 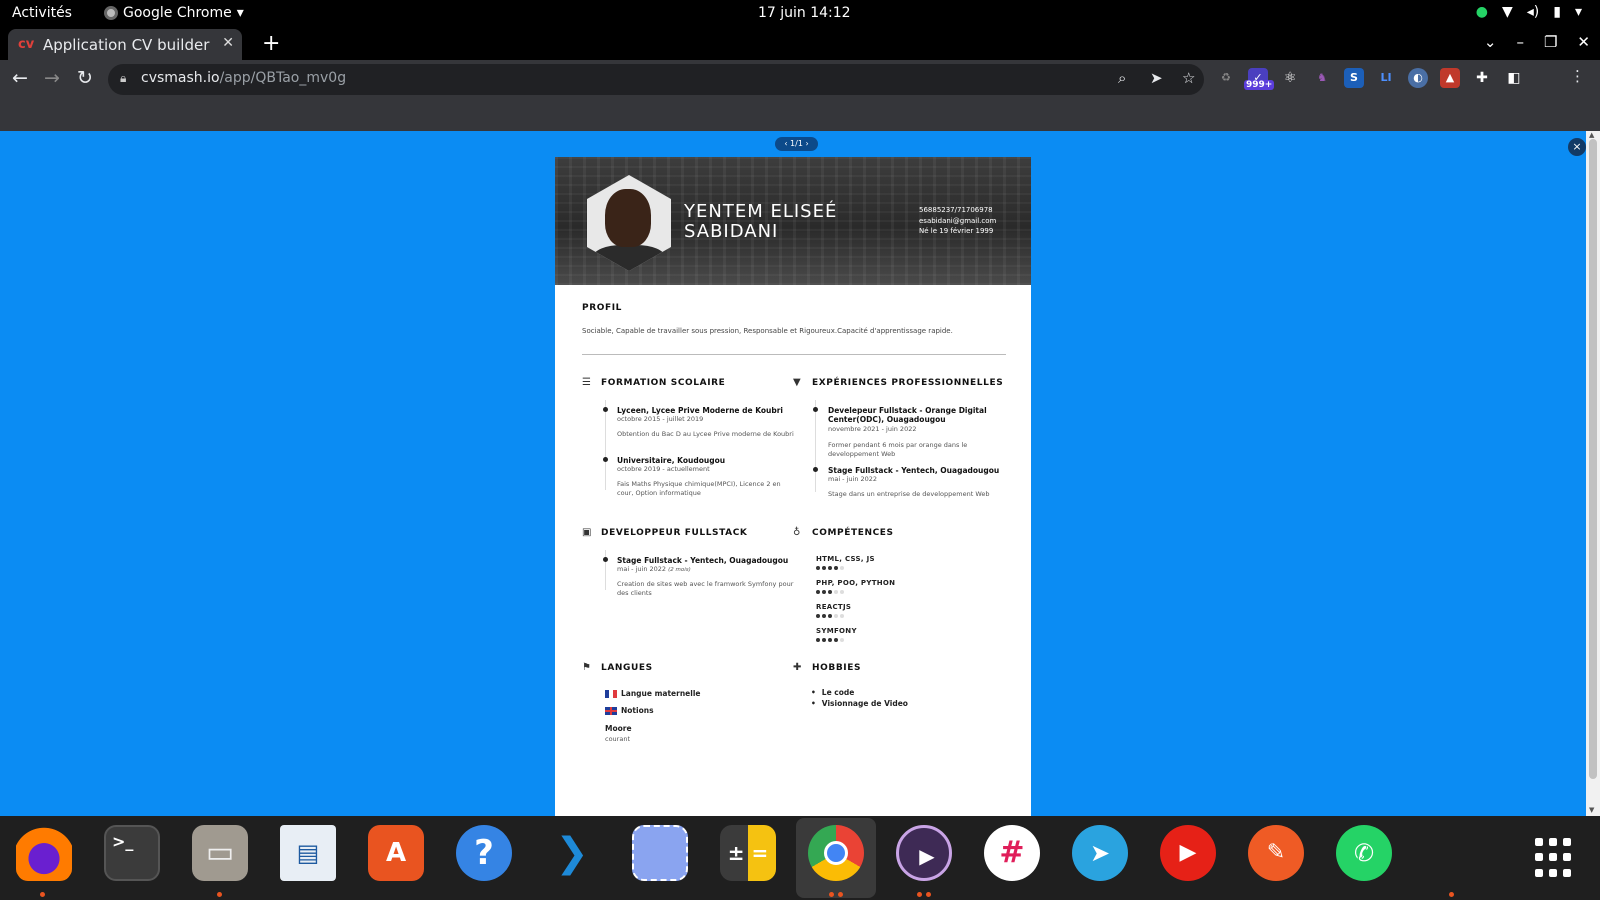 What do you see at coordinates (132, 853) in the screenshot?
I see `terminal-icon: >_` at bounding box center [132, 853].